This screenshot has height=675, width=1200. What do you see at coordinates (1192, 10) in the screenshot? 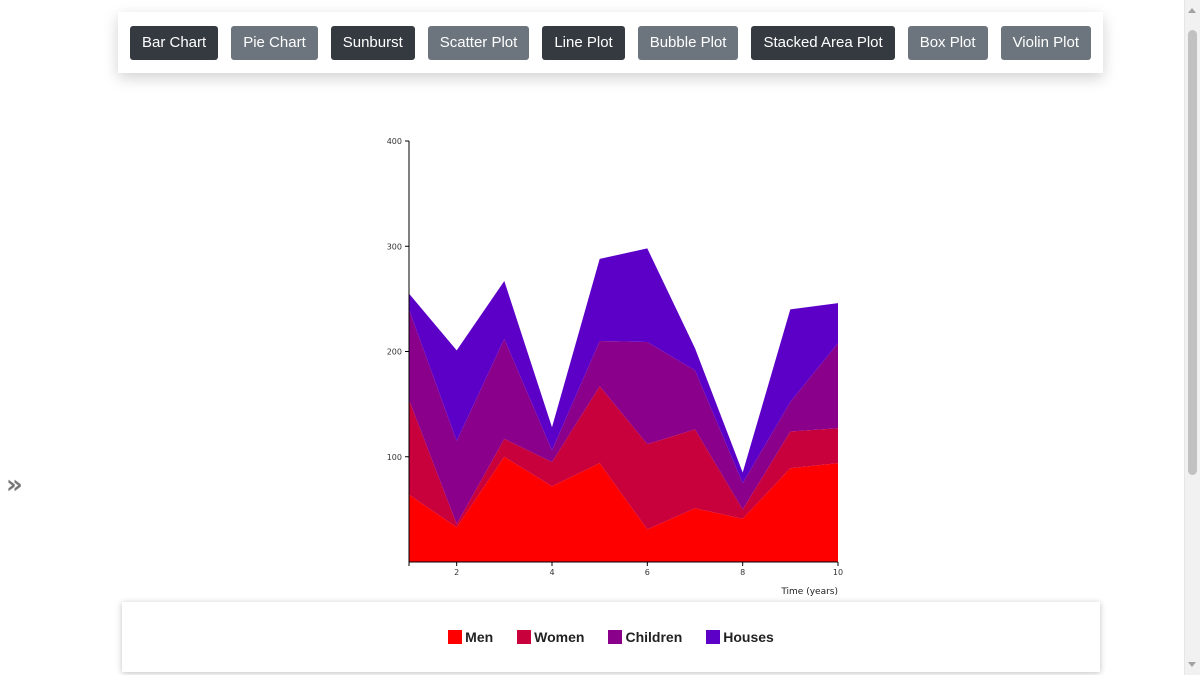
I see `scroll-up-arrow-icon` at bounding box center [1192, 10].